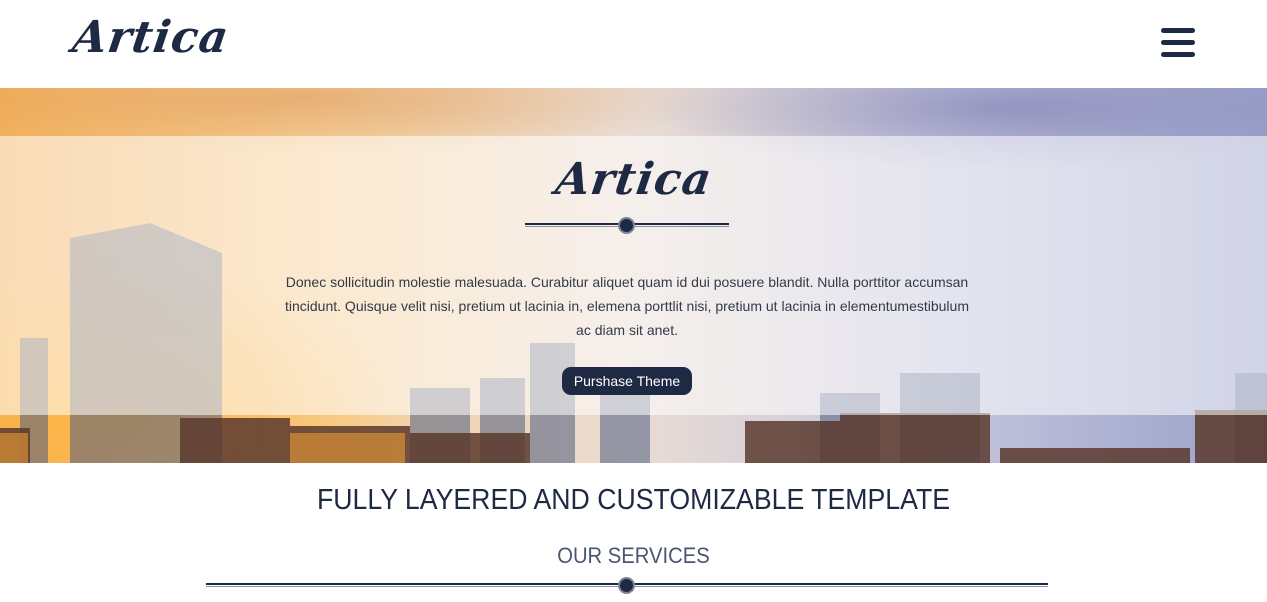  What do you see at coordinates (633, 44) in the screenshot?
I see `site-header: Artica` at bounding box center [633, 44].